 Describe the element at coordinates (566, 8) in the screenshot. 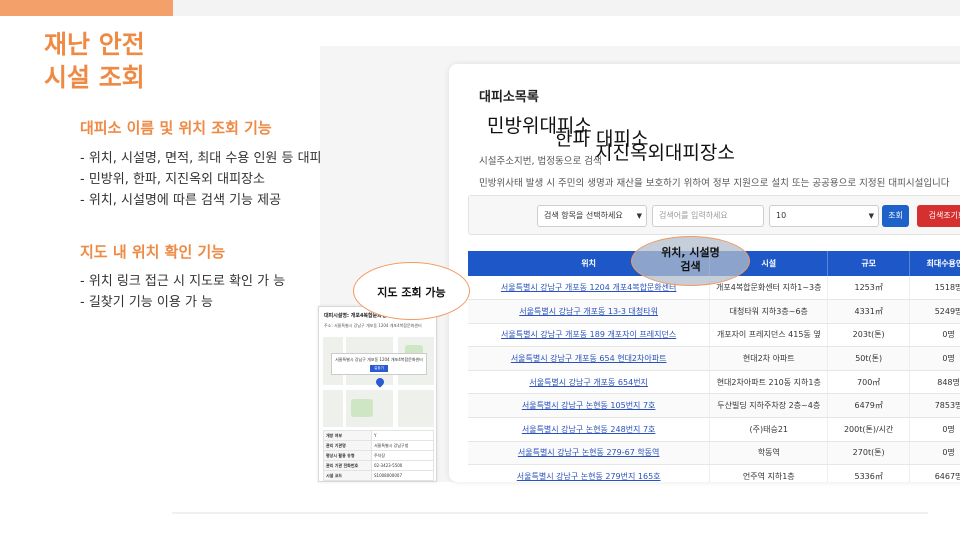

I see `top-gray-bar` at that location.